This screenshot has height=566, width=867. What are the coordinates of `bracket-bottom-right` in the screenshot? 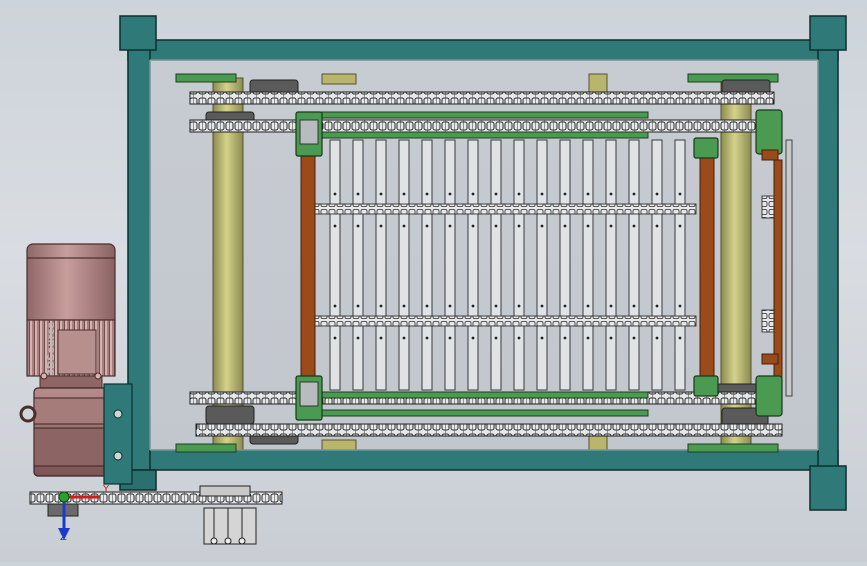 It's located at (706, 386).